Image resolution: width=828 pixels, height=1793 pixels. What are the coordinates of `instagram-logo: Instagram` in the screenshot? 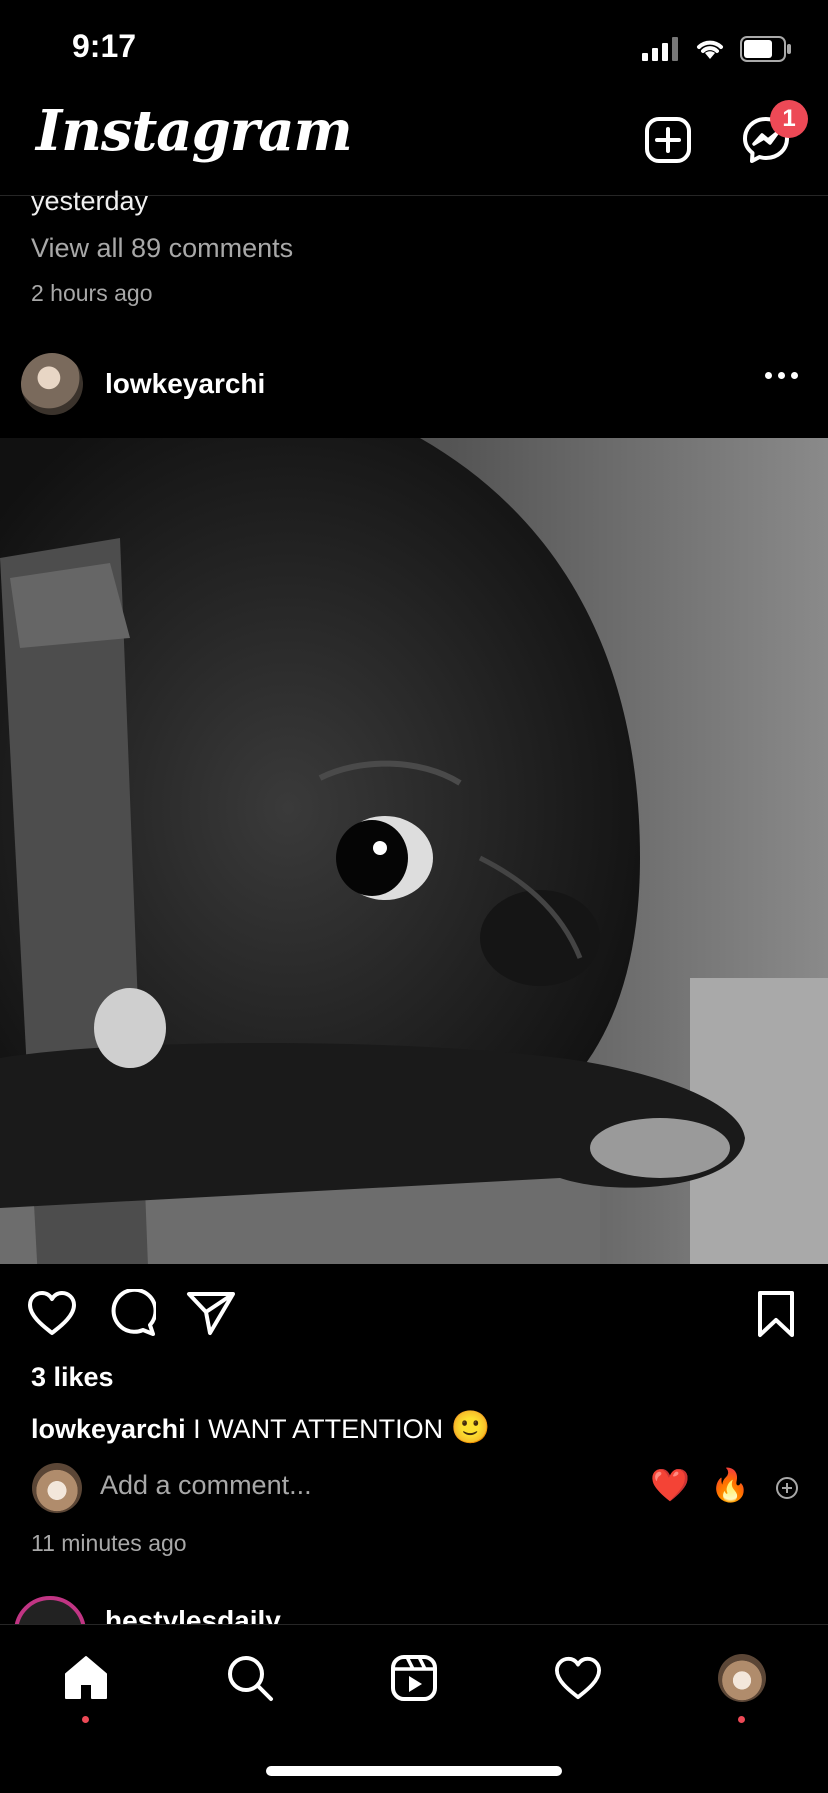 It's located at (194, 131).